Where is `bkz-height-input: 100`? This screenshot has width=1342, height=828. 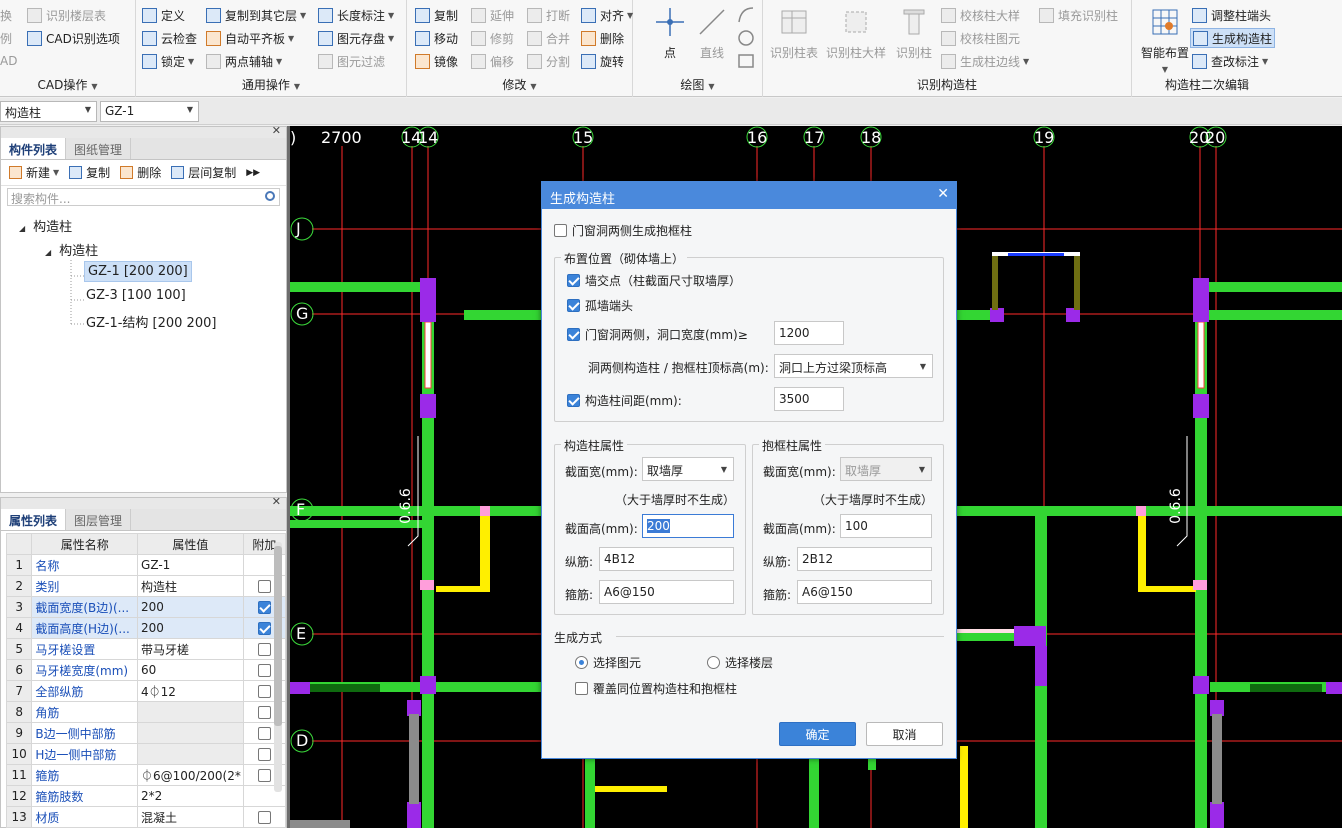 bkz-height-input: 100 is located at coordinates (886, 526).